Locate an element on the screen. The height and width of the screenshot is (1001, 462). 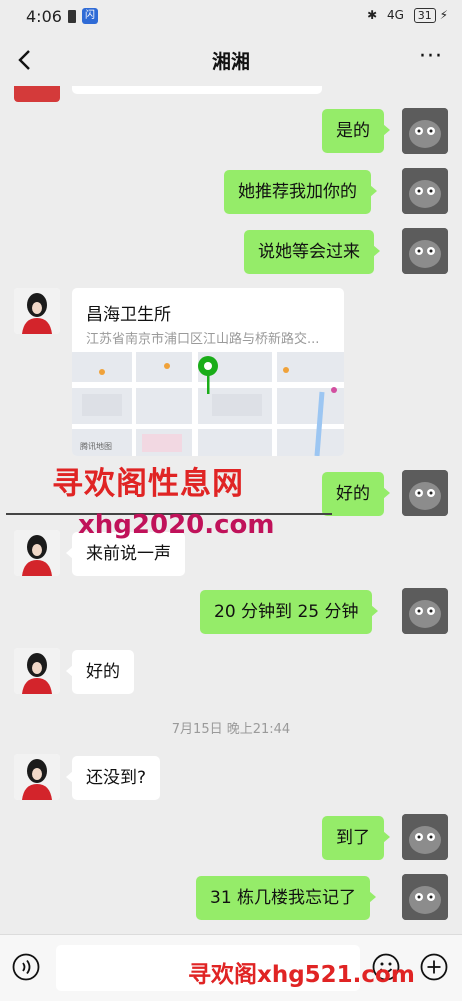
message-bubble-sent: 到了 is located at coordinates (356, 838).